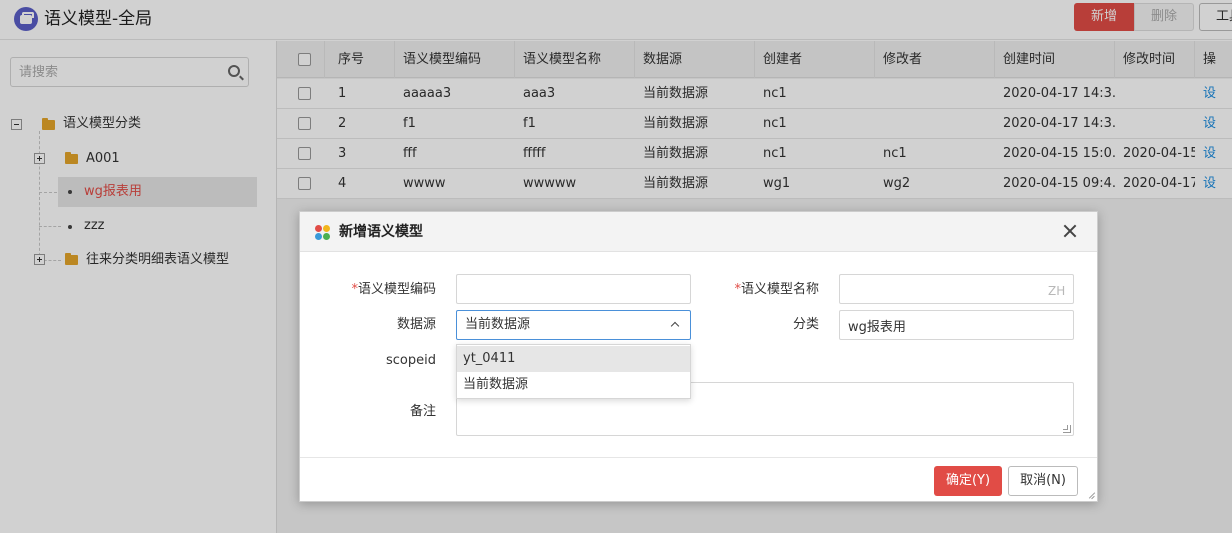 The height and width of the screenshot is (533, 1232). Describe the element at coordinates (411, 360) in the screenshot. I see `scope-label: scopeid` at that location.